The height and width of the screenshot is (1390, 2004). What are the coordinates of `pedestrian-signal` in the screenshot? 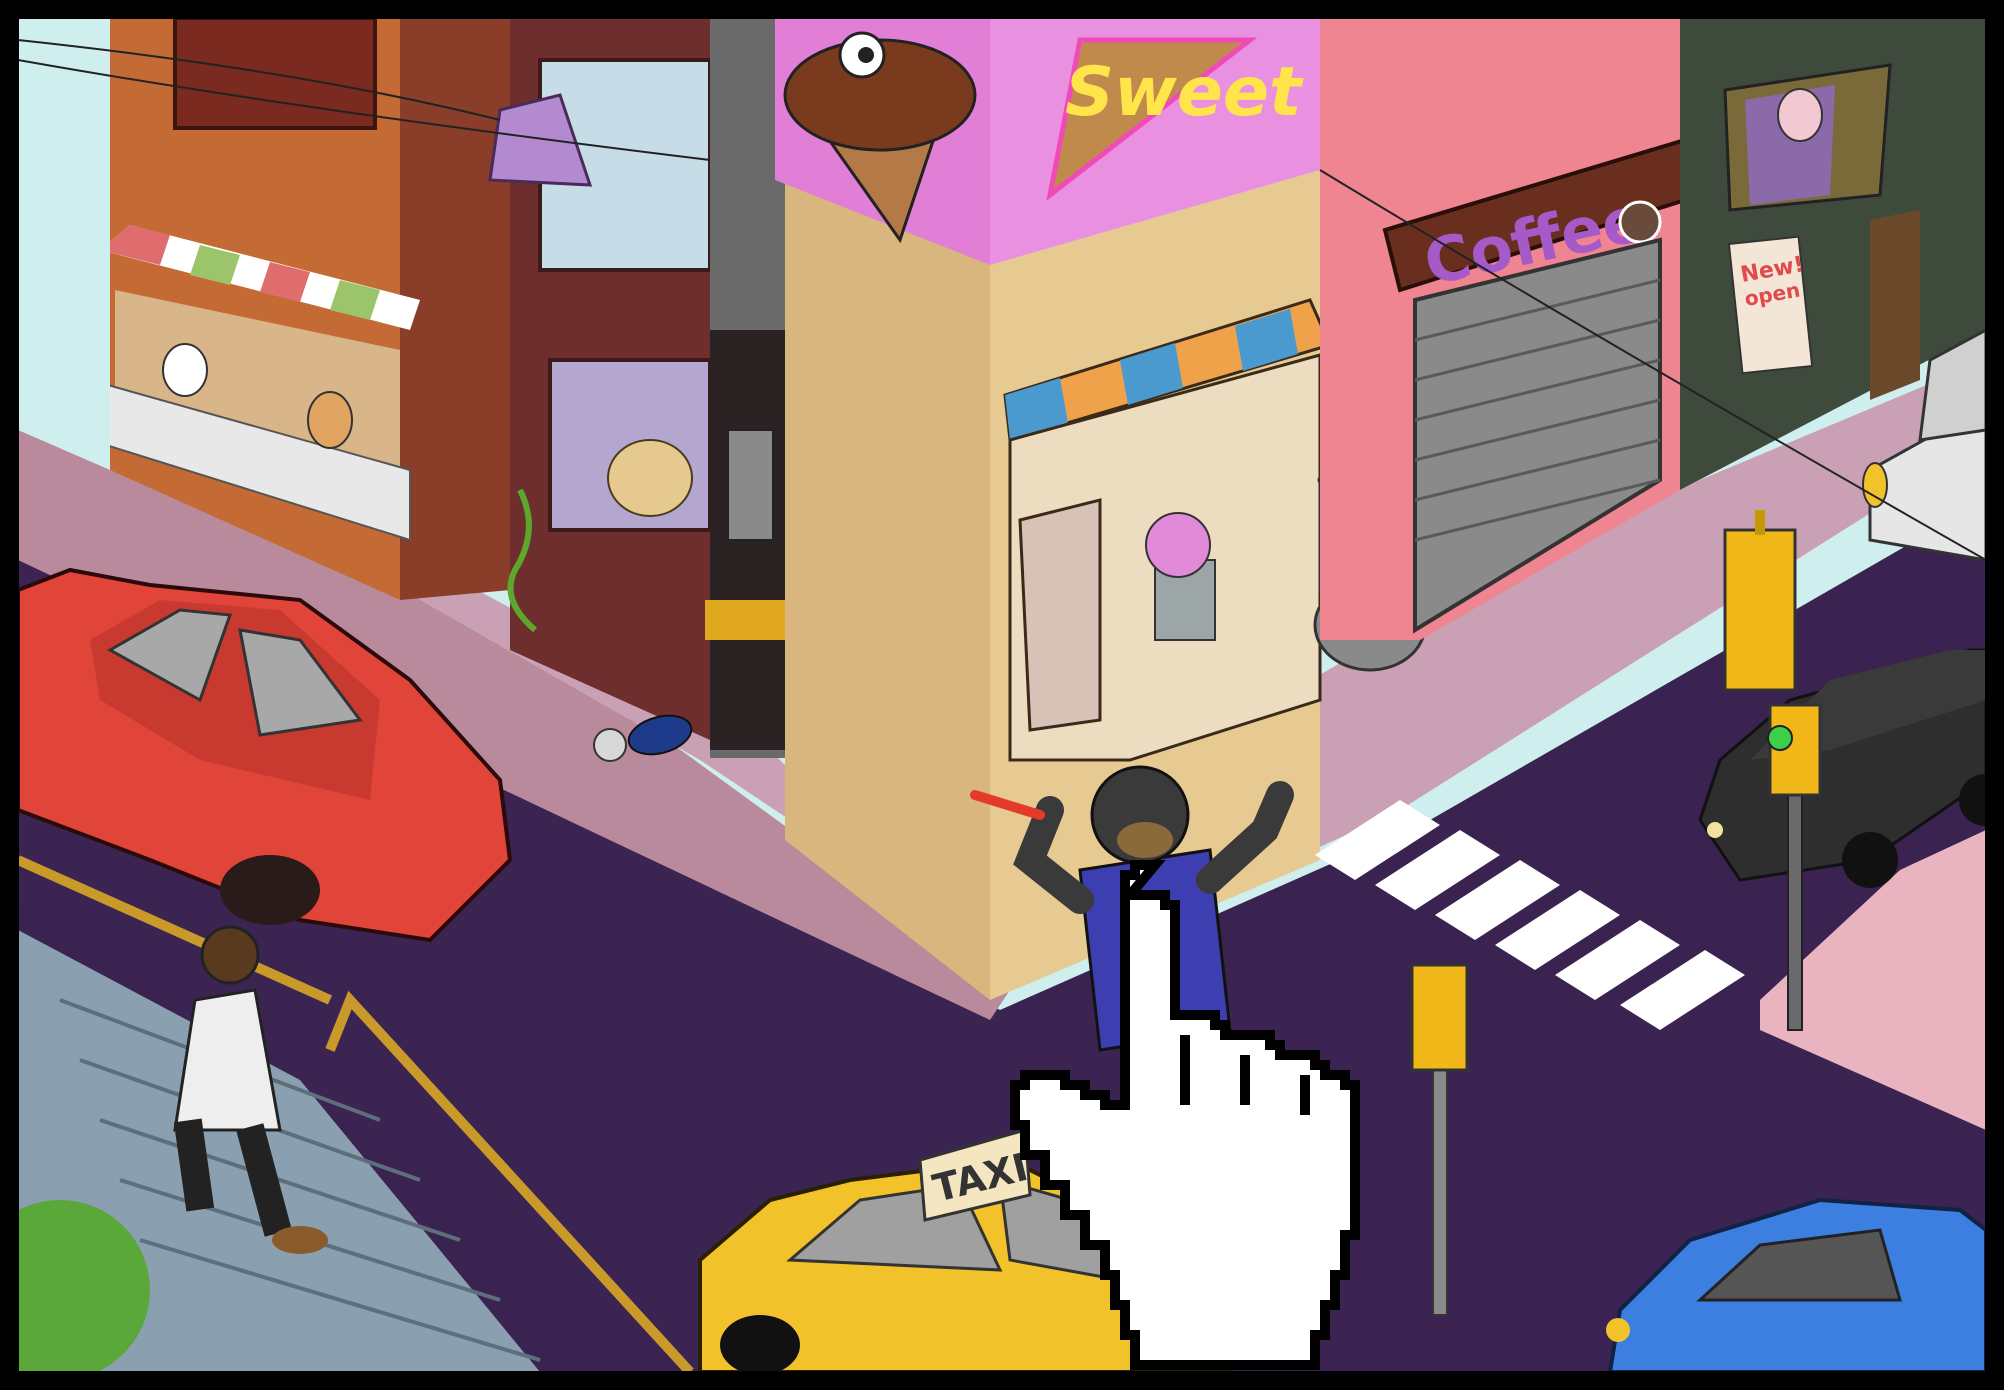 It's located at (1760, 601).